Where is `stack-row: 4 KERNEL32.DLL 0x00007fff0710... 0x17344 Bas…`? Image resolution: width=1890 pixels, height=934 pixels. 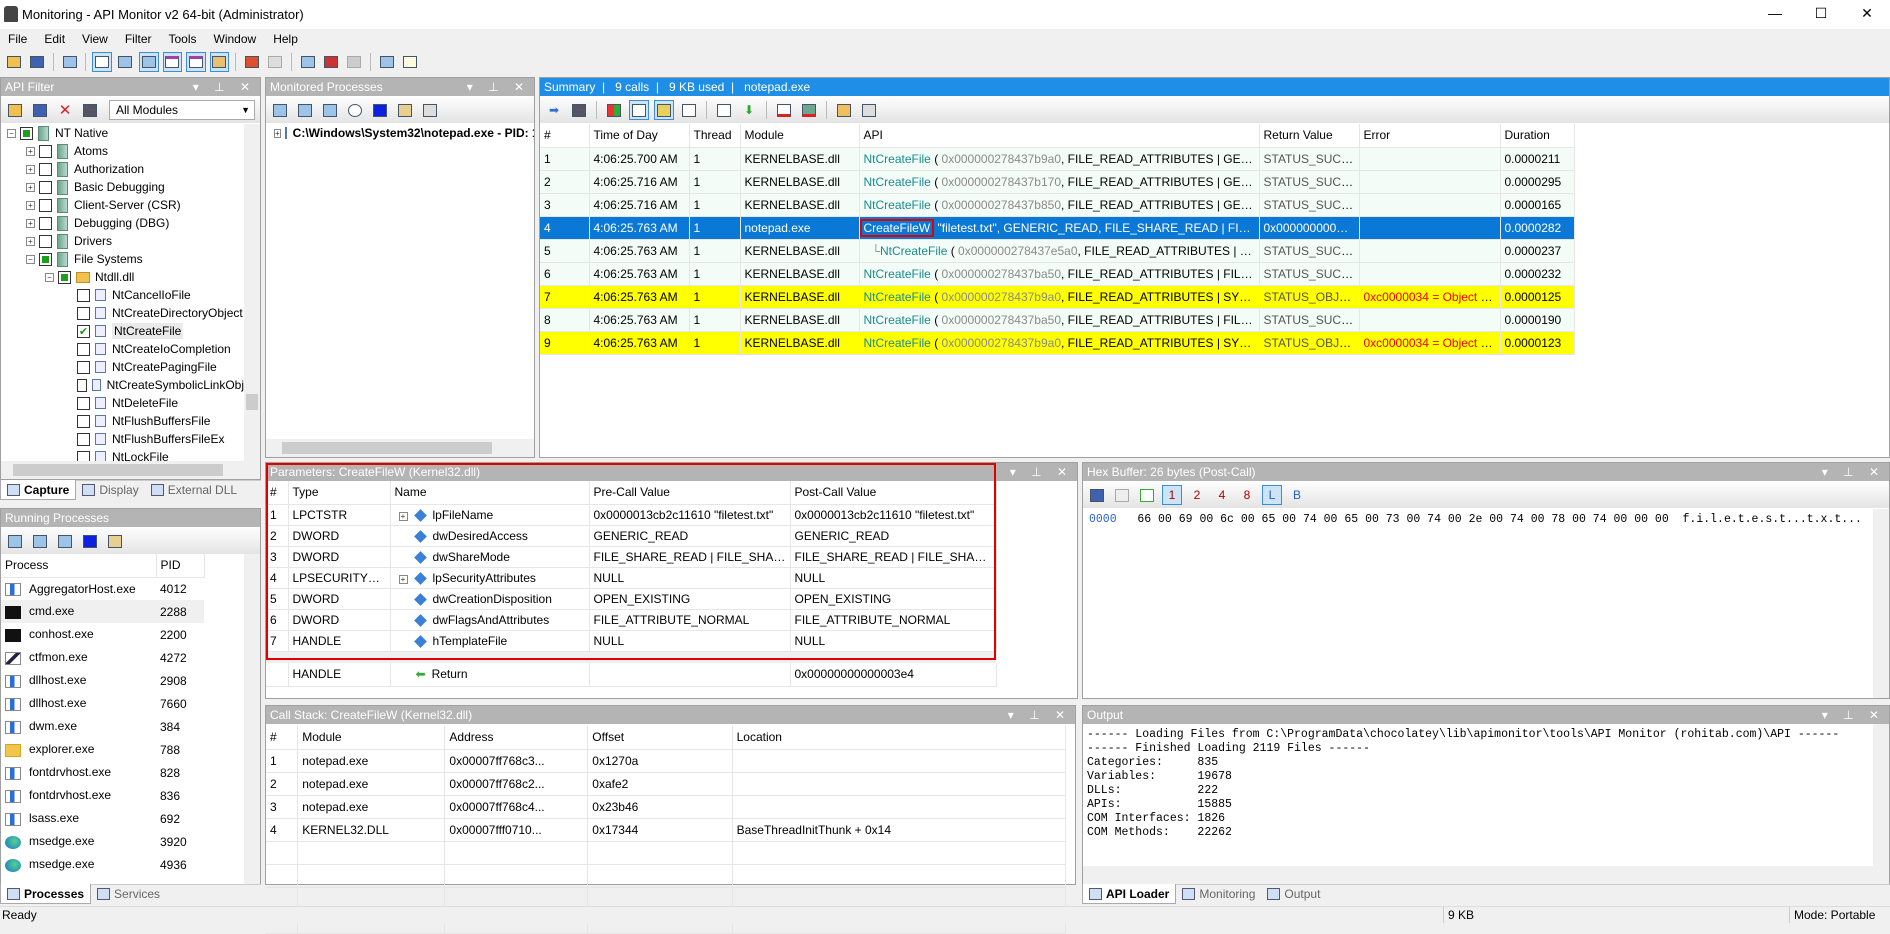
stack-row: 4 KERNEL32.DLL 0x00007fff0710... 0x17344 Bas… is located at coordinates (666, 830).